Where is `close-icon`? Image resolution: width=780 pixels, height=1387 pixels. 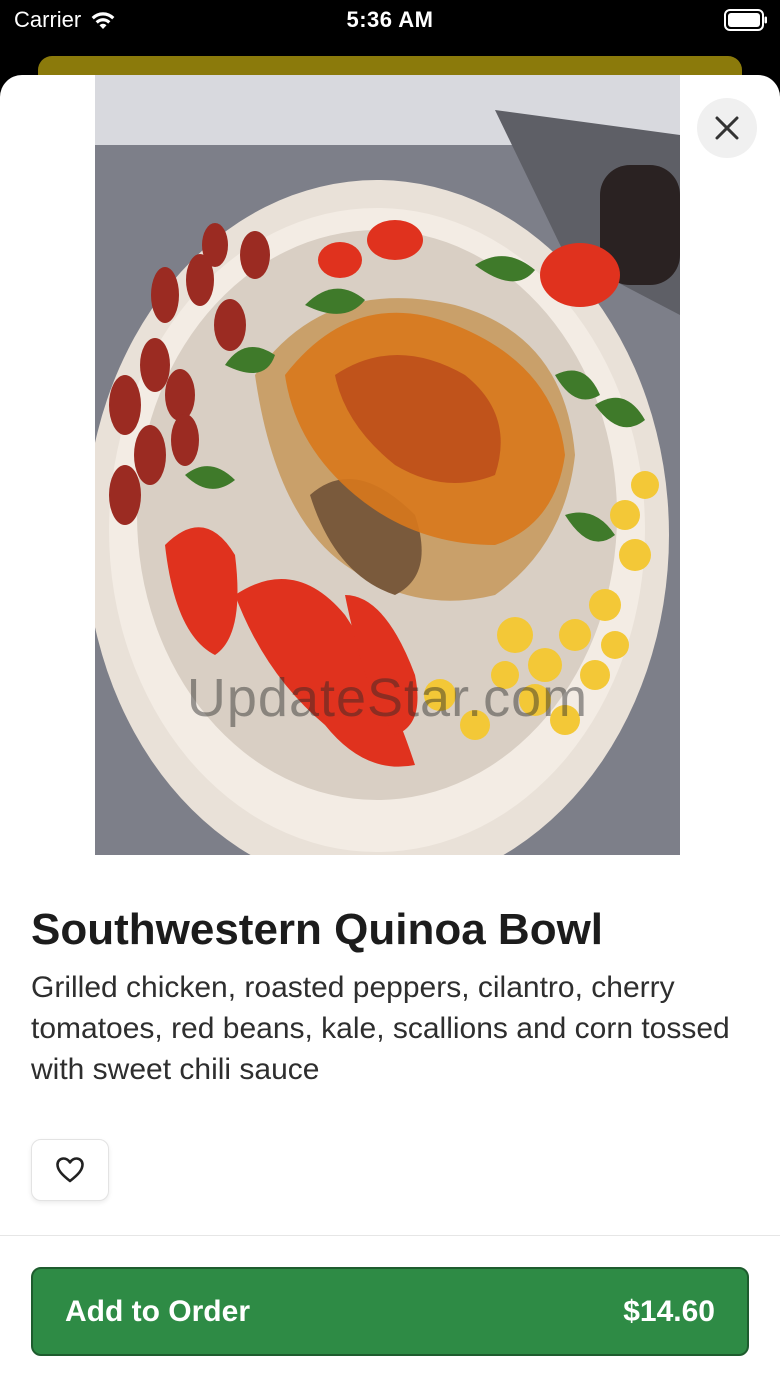
close-icon is located at coordinates (727, 128).